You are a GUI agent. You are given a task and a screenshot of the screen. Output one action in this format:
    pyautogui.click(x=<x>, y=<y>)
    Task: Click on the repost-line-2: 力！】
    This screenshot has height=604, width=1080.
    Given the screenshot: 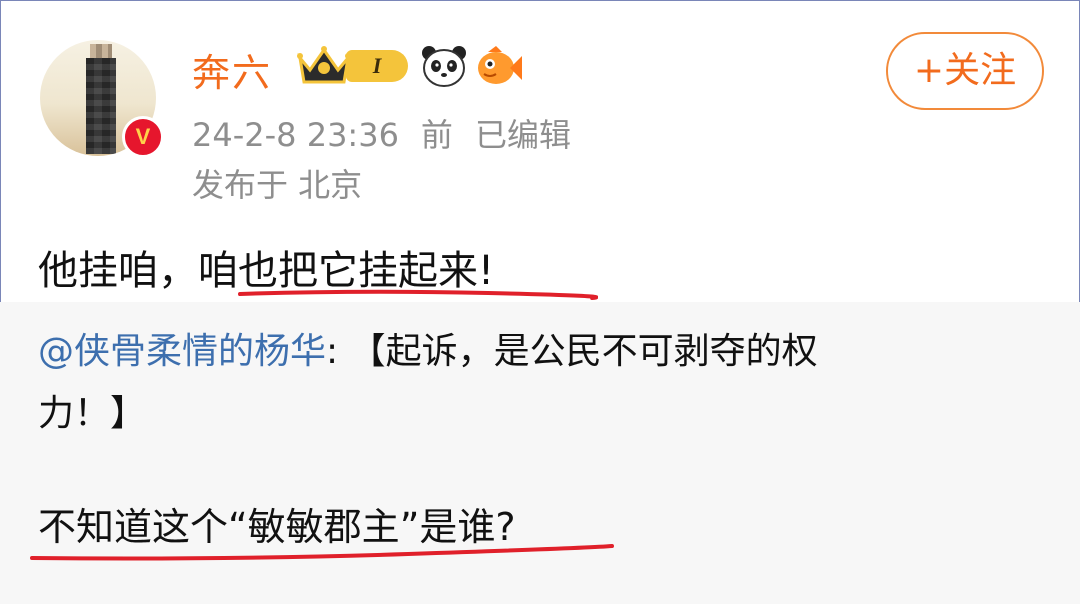 What is the action you would take?
    pyautogui.click(x=92, y=413)
    